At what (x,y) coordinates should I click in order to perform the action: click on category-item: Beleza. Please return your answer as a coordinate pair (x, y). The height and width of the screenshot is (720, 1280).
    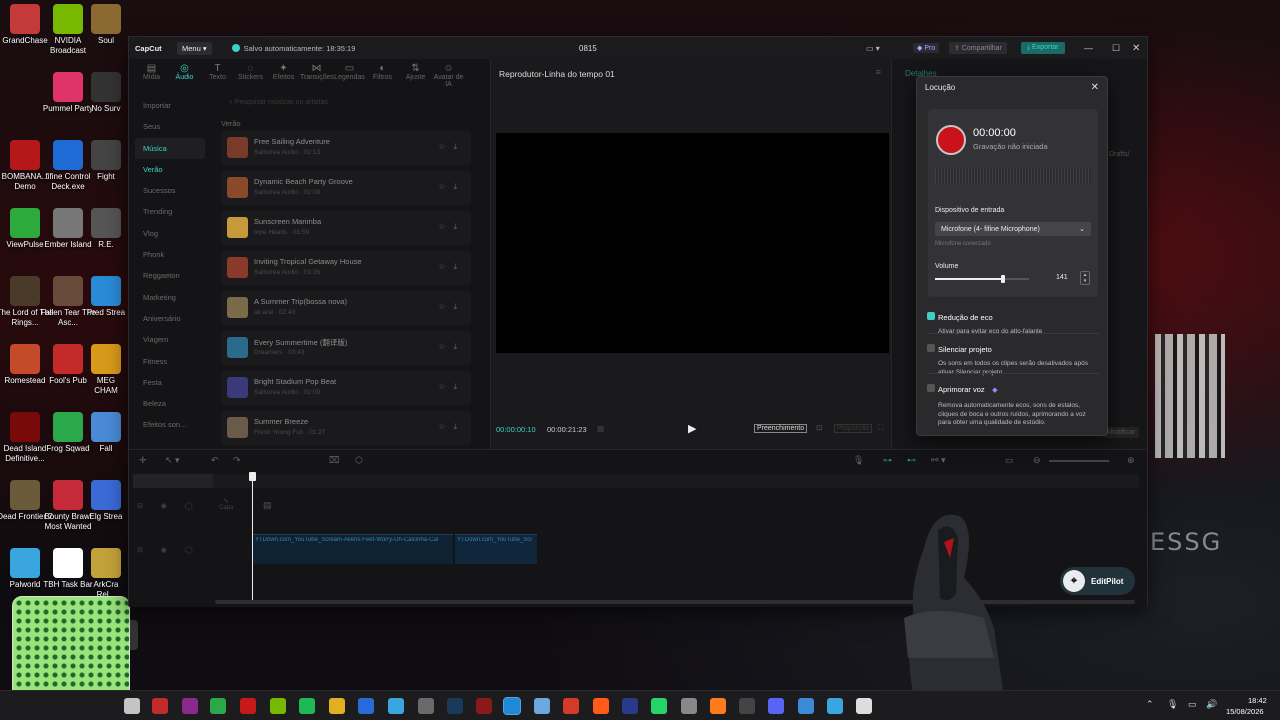
    Looking at the image, I should click on (170, 403).